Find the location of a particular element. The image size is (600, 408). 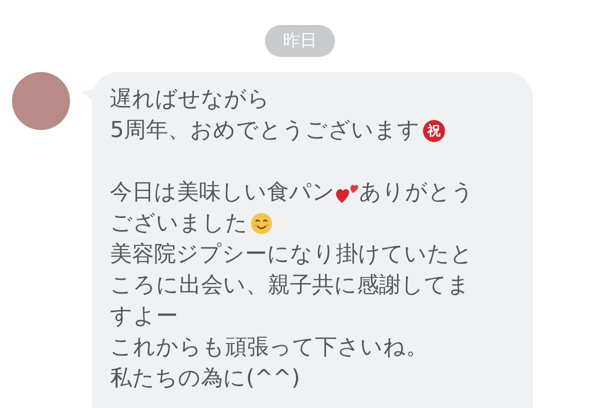

message-text: 美容院ジプシーになり掛けていたと is located at coordinates (291, 255).